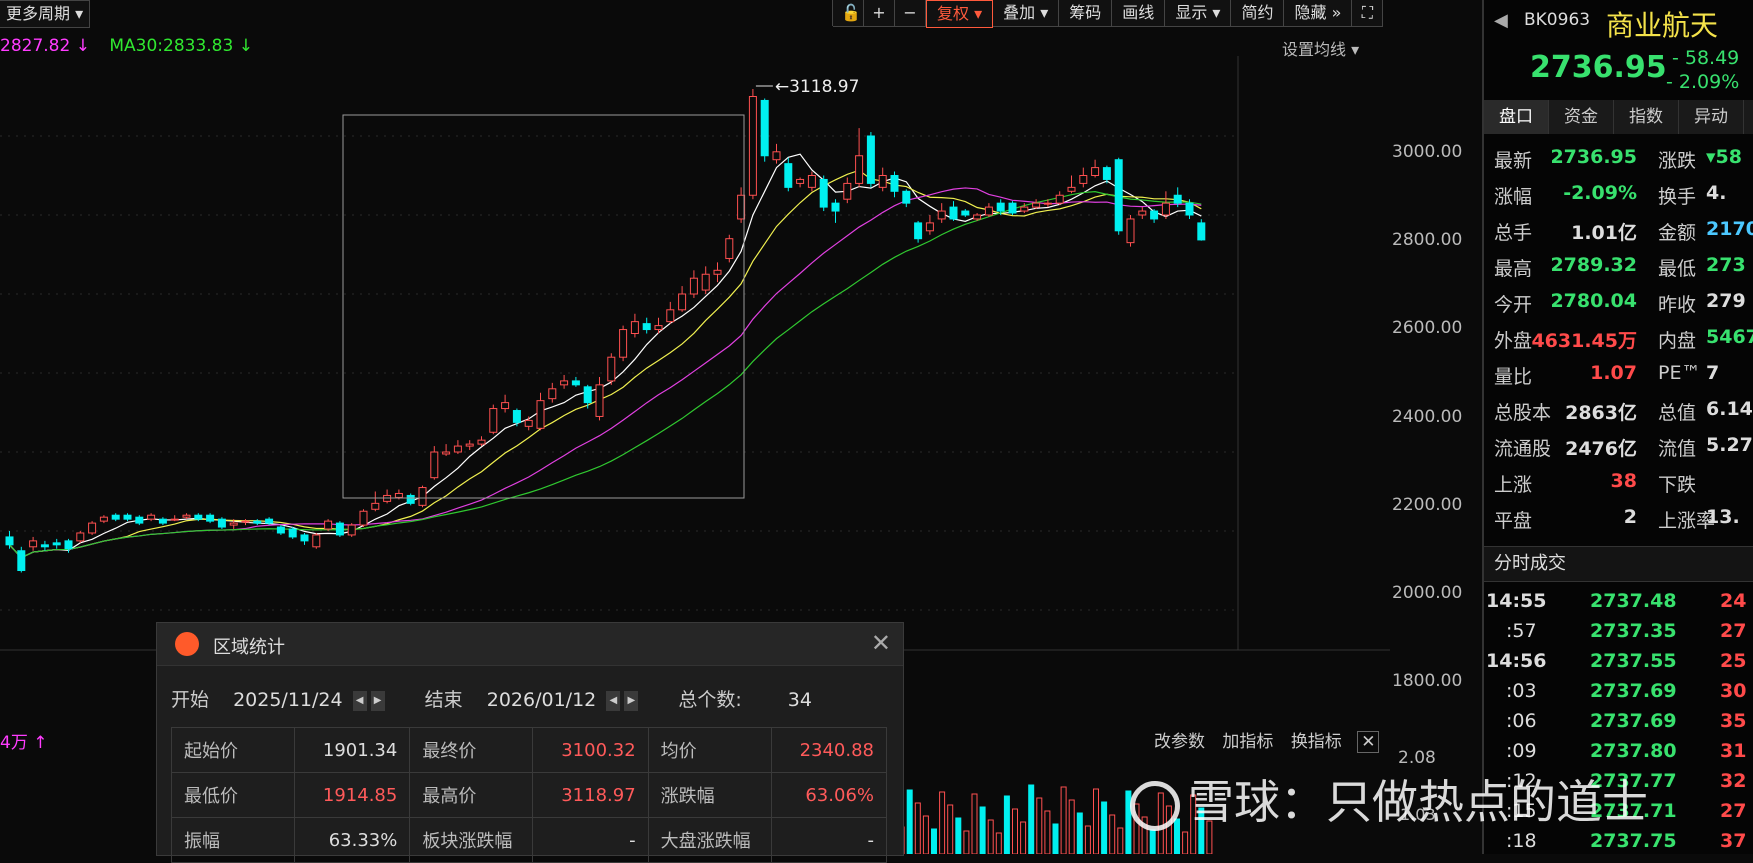 The image size is (1753, 863). I want to click on quote-value: 5467., so click(1729, 337).